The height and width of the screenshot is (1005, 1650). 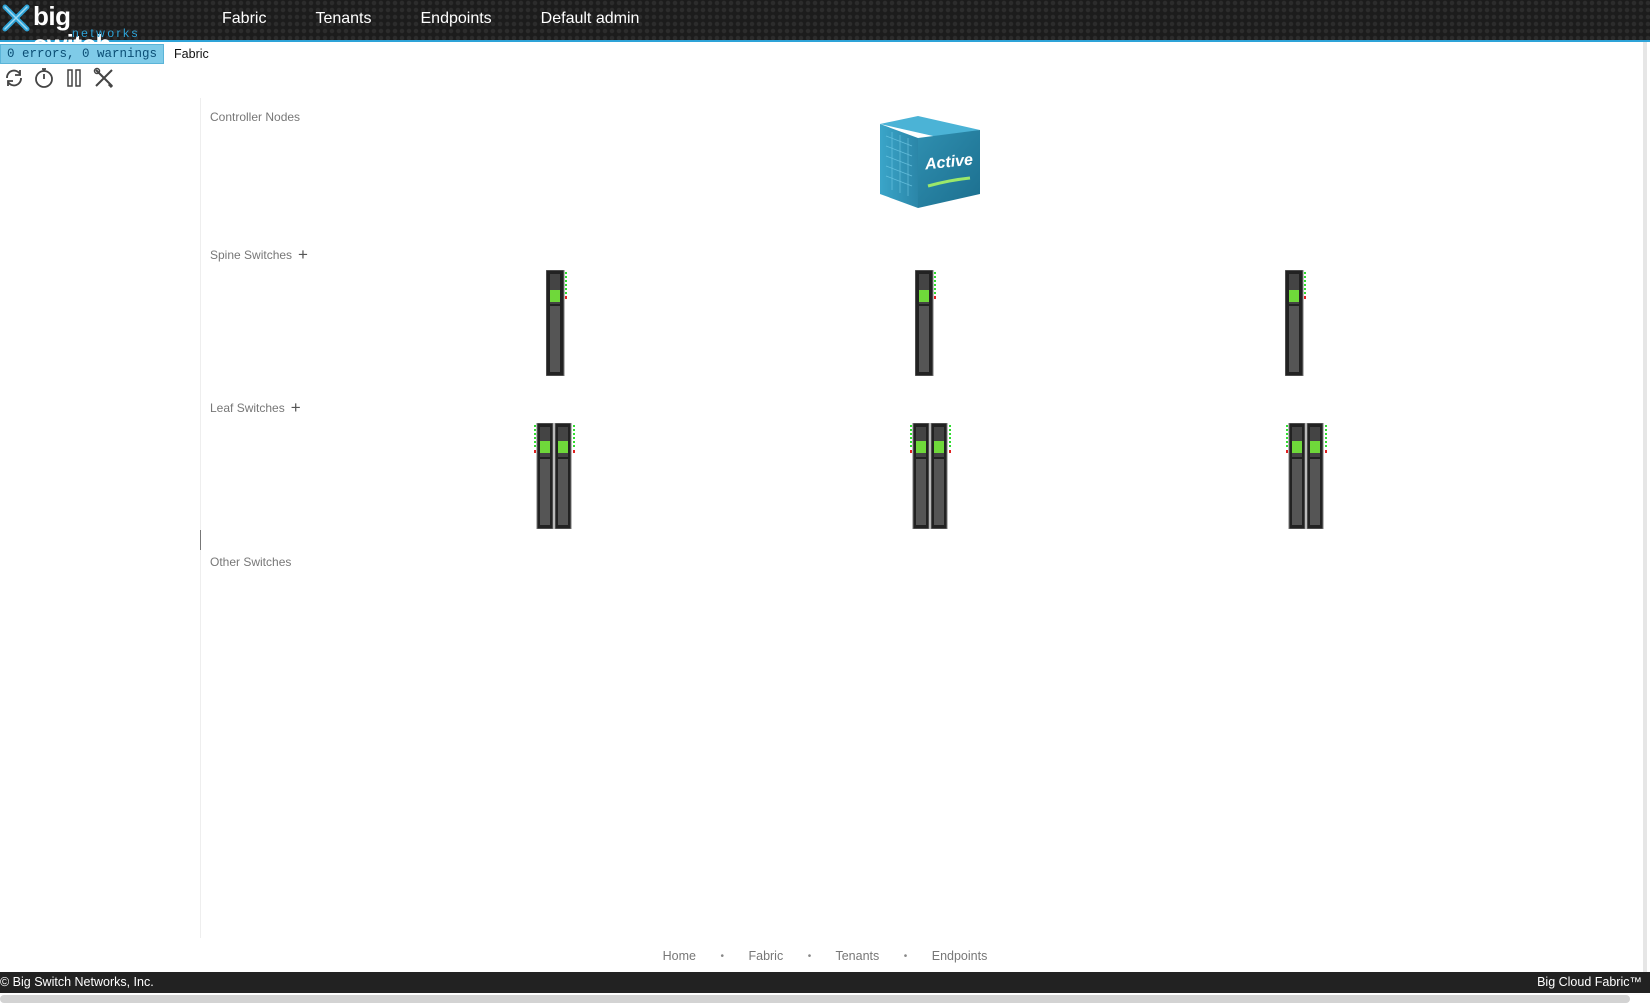 What do you see at coordinates (679, 956) in the screenshot?
I see `footer-link-home: Home` at bounding box center [679, 956].